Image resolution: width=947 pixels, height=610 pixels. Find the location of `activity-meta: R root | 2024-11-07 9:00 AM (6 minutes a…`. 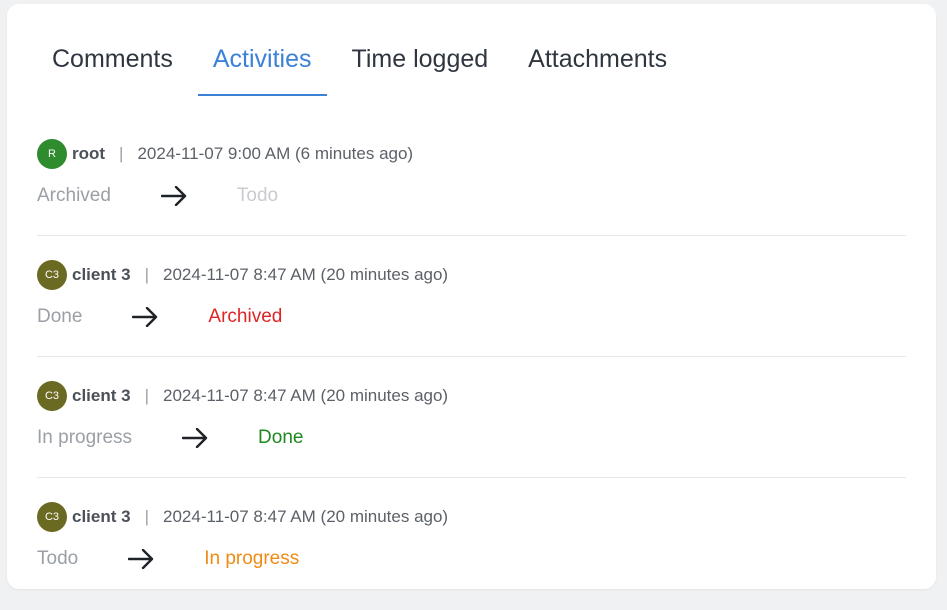

activity-meta: R root | 2024-11-07 9:00 AM (6 minutes a… is located at coordinates (225, 154).